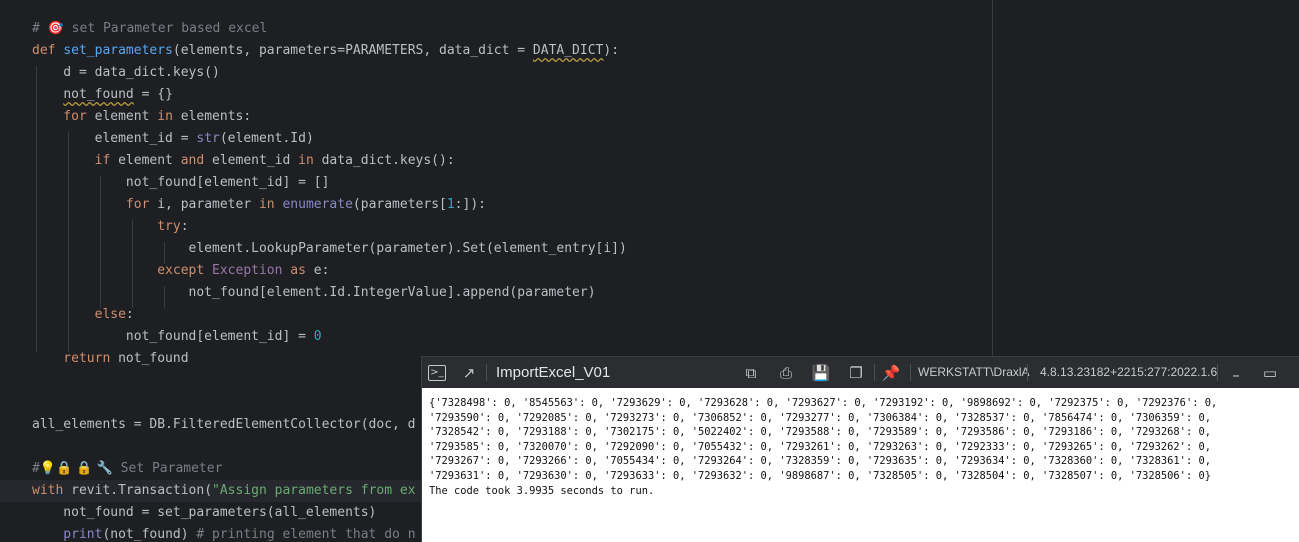 The image size is (1299, 542). I want to click on maximize-icon: ▭, so click(1270, 373).